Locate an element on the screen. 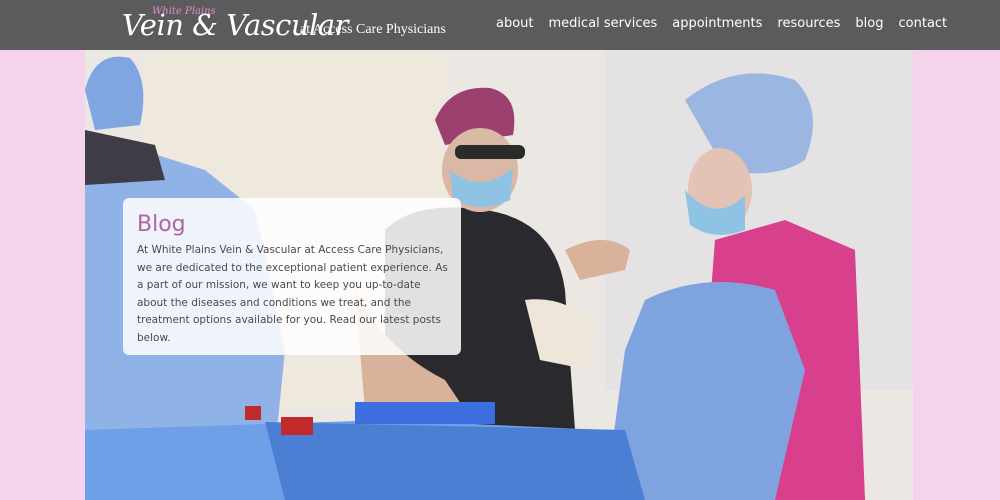 Image resolution: width=1000 pixels, height=500 pixels. nav-blog: blog is located at coordinates (869, 23).